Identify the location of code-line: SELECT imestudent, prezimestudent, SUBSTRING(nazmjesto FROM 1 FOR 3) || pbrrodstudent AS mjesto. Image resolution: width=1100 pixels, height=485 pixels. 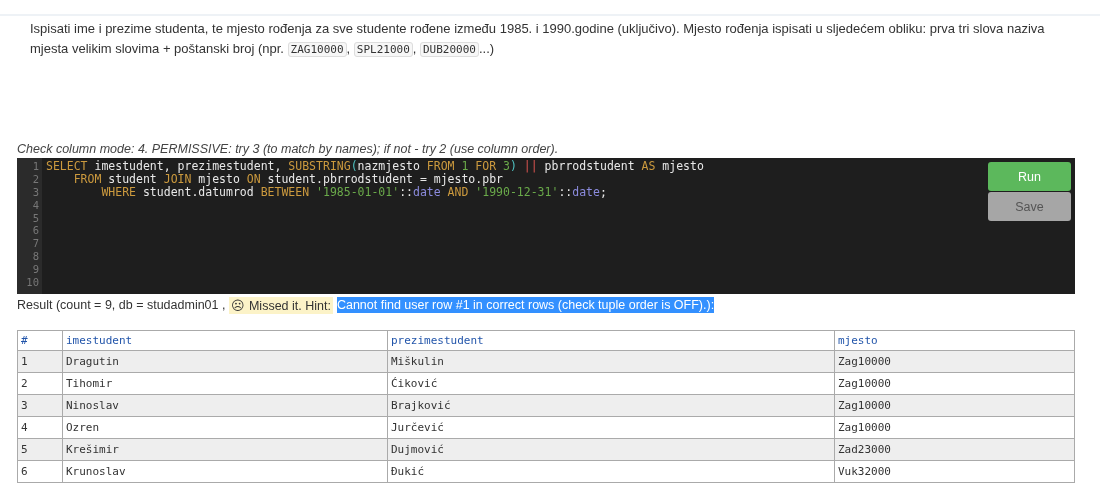
(375, 166).